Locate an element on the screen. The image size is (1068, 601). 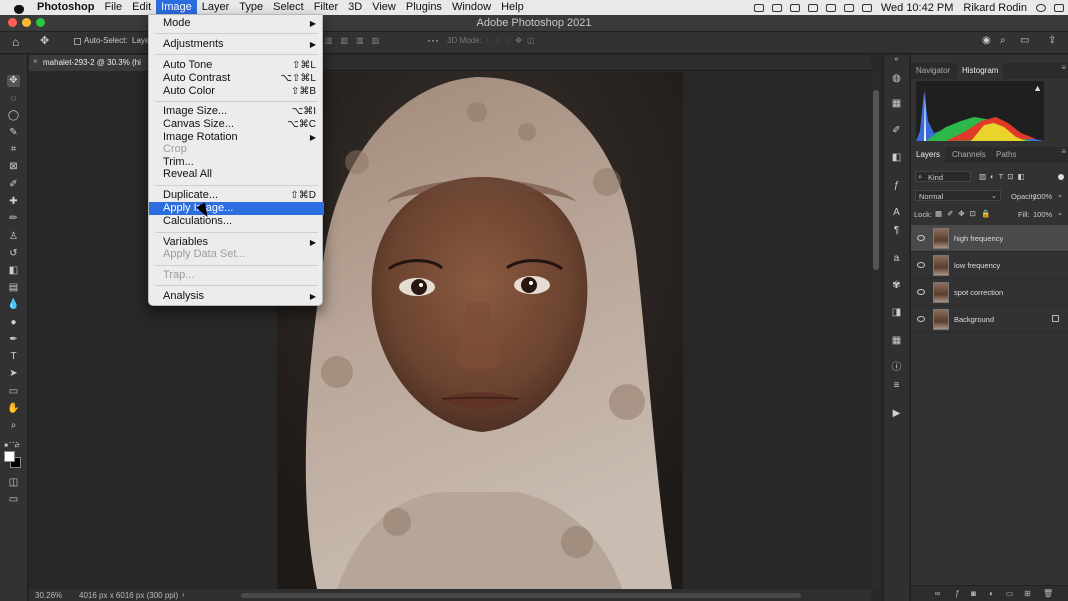
fill-value: 100% is located at coordinates (1042, 214).